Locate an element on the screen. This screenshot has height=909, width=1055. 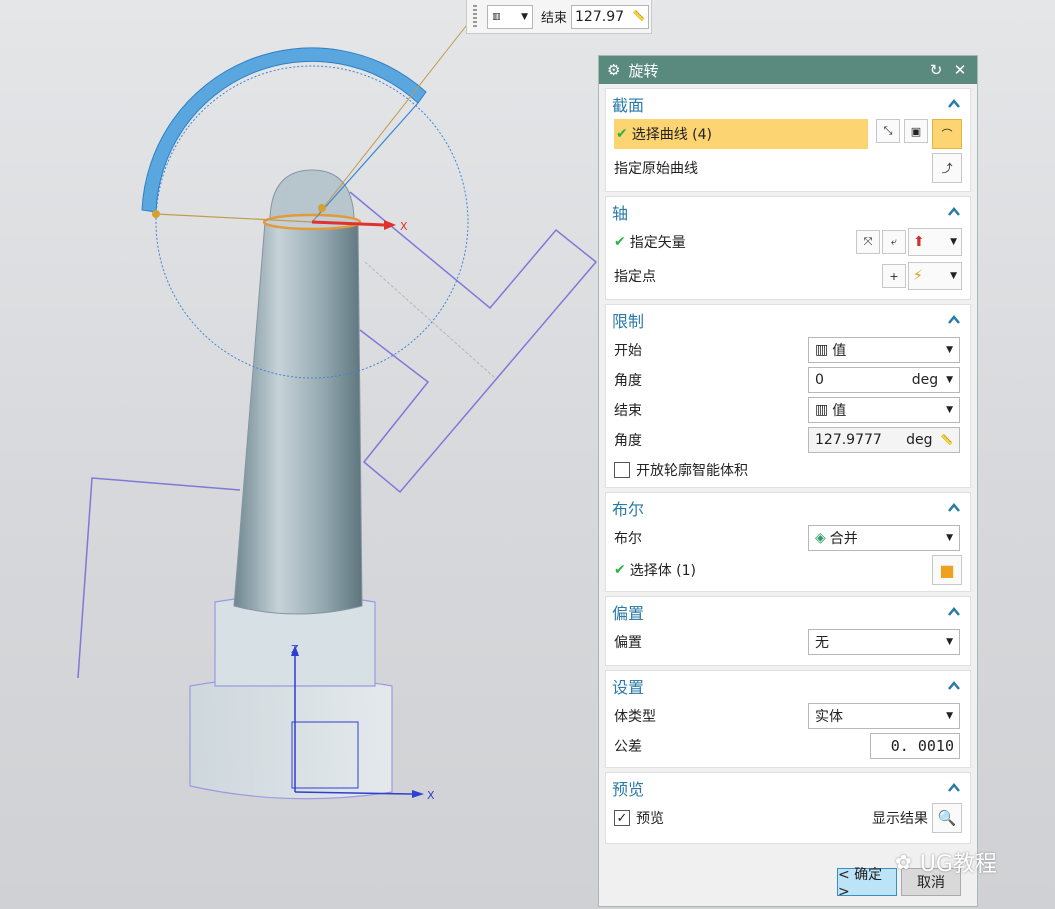
point-dialog-icon: + is located at coordinates (894, 276).